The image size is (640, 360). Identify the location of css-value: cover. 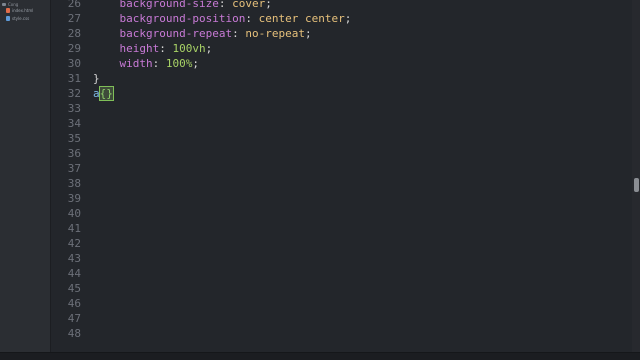
(249, 5).